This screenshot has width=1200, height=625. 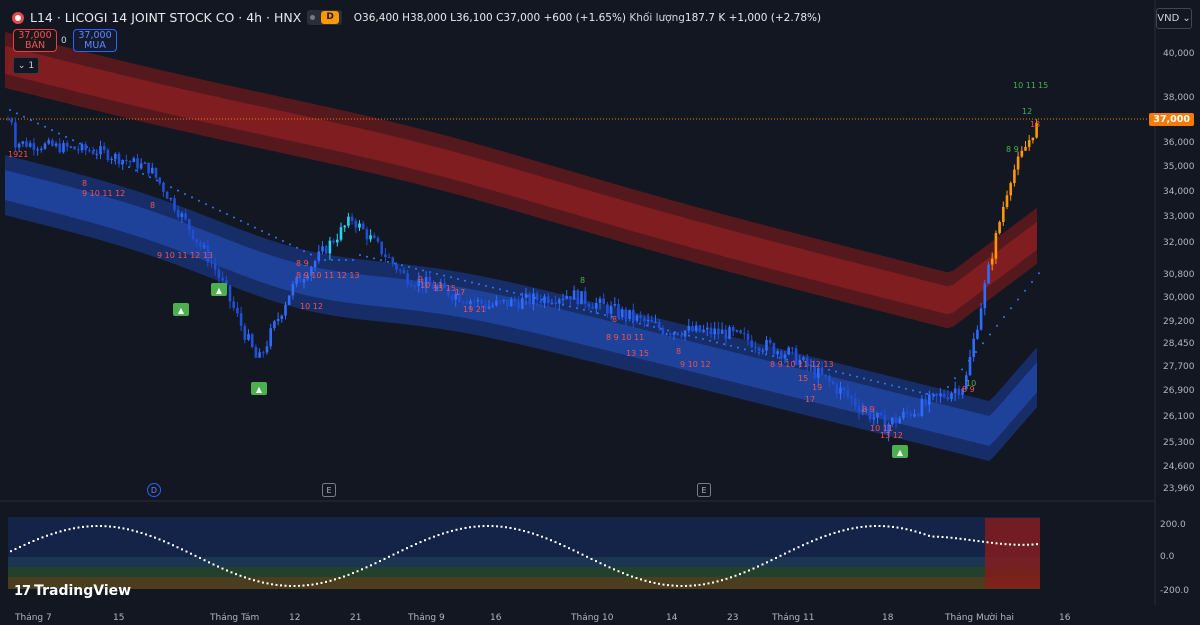 What do you see at coordinates (1179, 443) in the screenshot?
I see `price-tick-label: 25,300` at bounding box center [1179, 443].